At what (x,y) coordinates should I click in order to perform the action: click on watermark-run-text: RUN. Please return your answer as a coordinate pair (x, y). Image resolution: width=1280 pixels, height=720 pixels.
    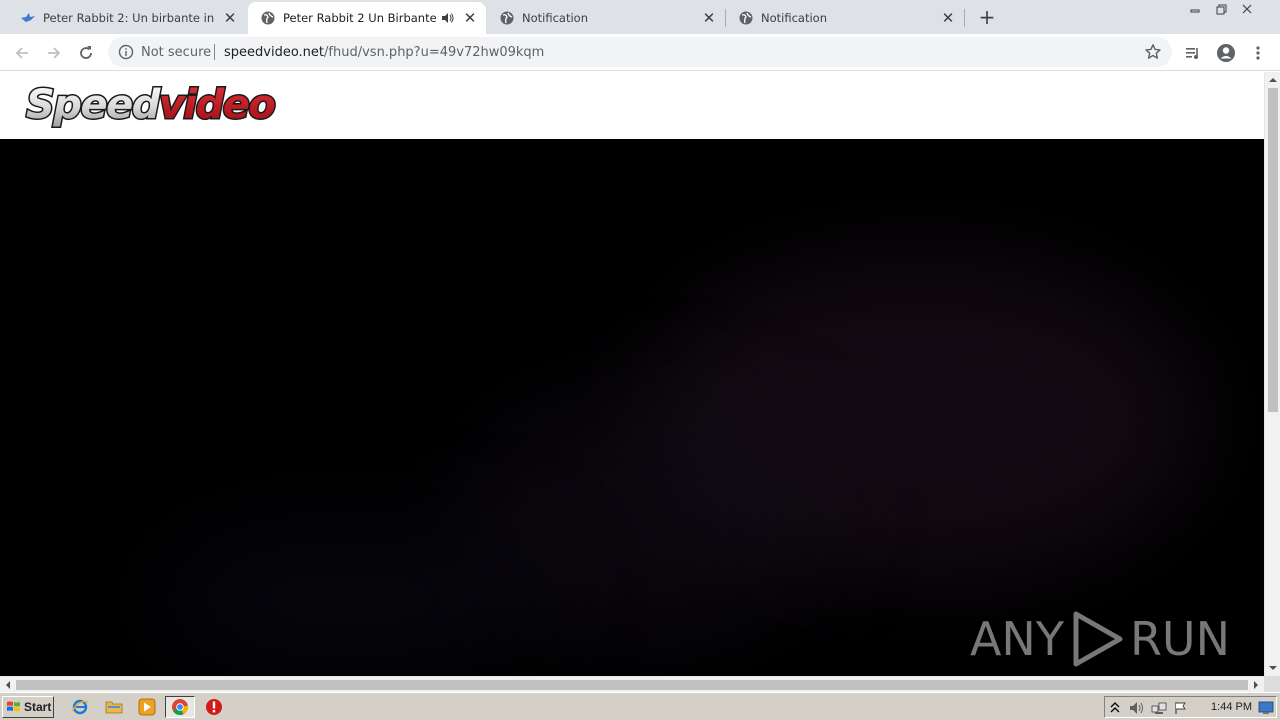
    Looking at the image, I should click on (1179, 639).